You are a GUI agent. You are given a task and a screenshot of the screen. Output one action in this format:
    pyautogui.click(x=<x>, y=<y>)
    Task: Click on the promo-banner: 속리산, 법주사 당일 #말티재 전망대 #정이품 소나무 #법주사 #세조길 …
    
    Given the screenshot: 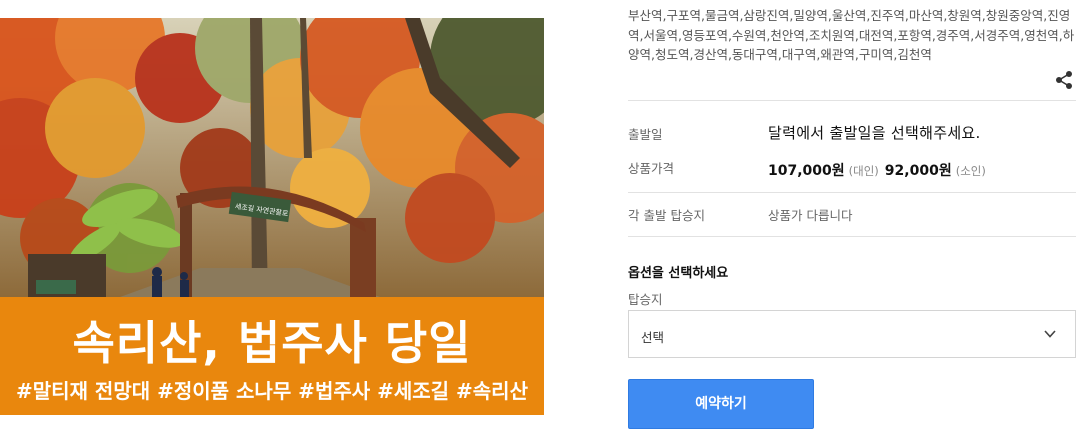 What is the action you would take?
    pyautogui.click(x=272, y=356)
    